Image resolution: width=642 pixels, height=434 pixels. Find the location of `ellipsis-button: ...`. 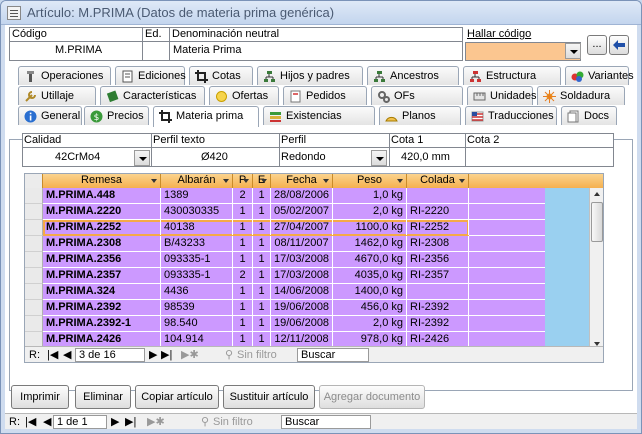

ellipsis-button: ... is located at coordinates (597, 45).